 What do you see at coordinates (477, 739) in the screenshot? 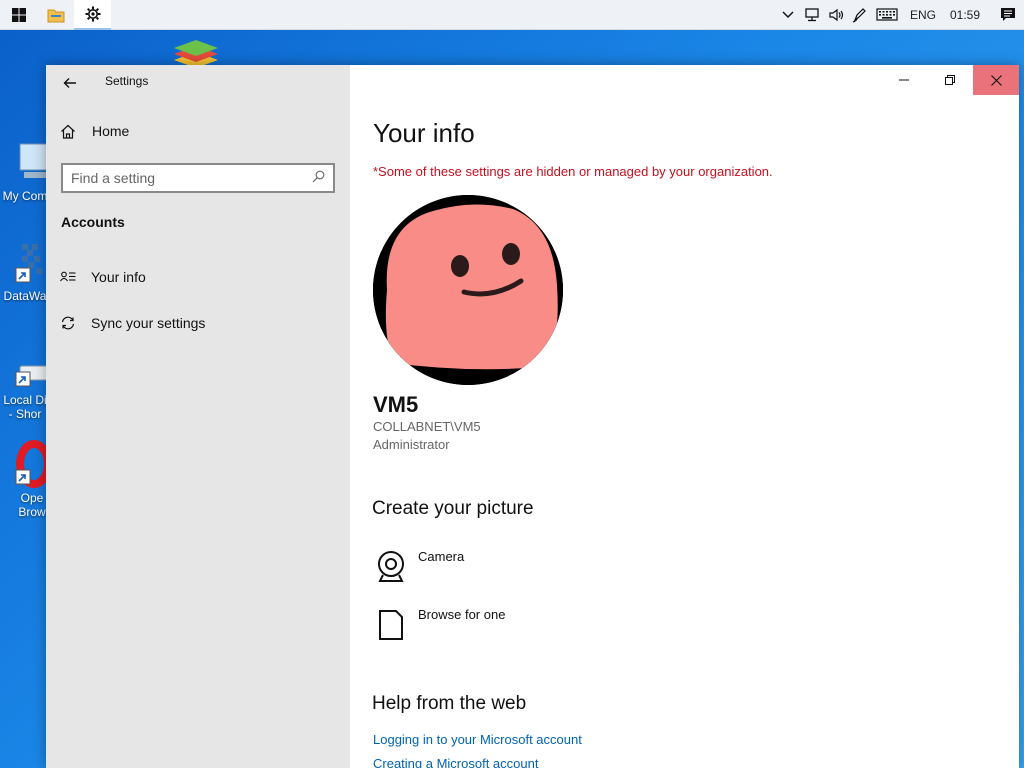
I see `help-link-logging-in: Logging in to your Microsoft account` at bounding box center [477, 739].